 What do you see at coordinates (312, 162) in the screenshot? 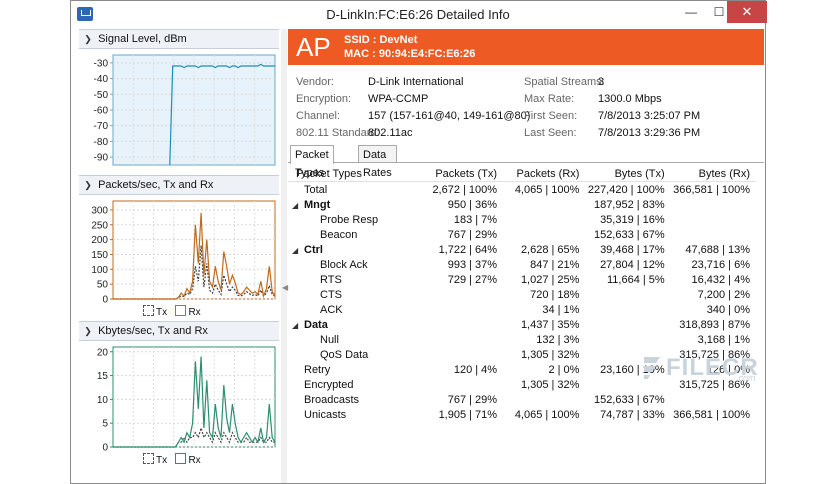
I see `tab-packet-types: Packet Types` at bounding box center [312, 162].